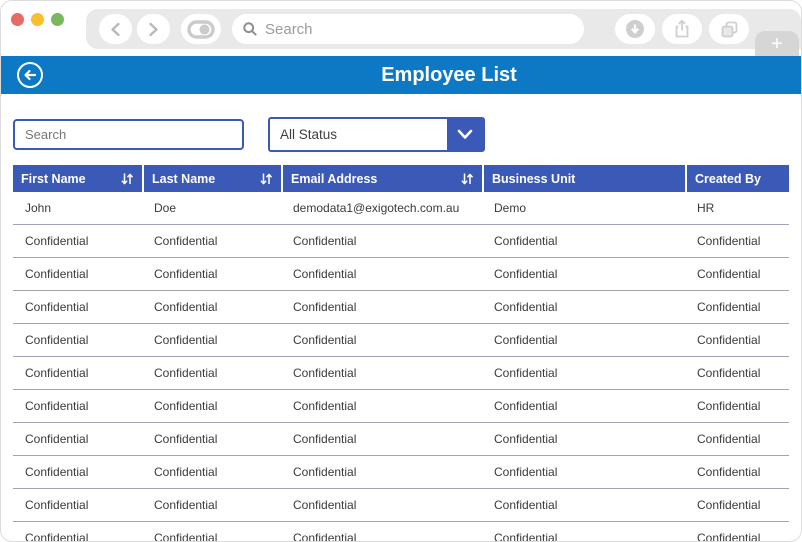 The image size is (802, 542). I want to click on zoom-window-button, so click(57, 19).